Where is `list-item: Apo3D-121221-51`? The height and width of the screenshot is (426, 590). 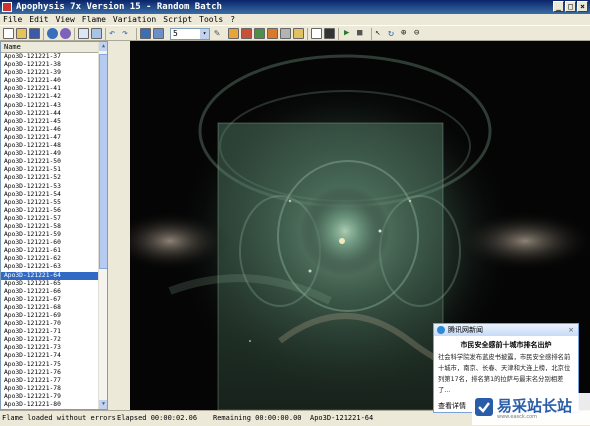
list-item: Apo3D-121221-51 is located at coordinates (50, 170).